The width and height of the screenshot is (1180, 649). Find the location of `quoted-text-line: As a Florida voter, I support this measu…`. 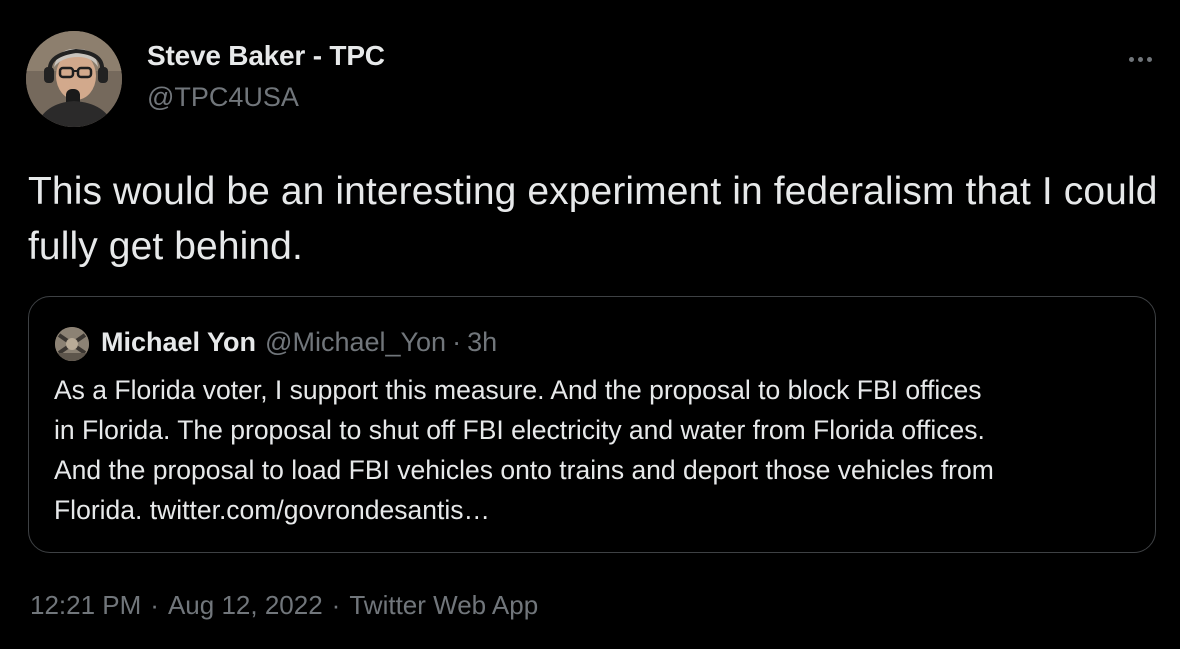

quoted-text-line: As a Florida voter, I support this measu… is located at coordinates (518, 390).